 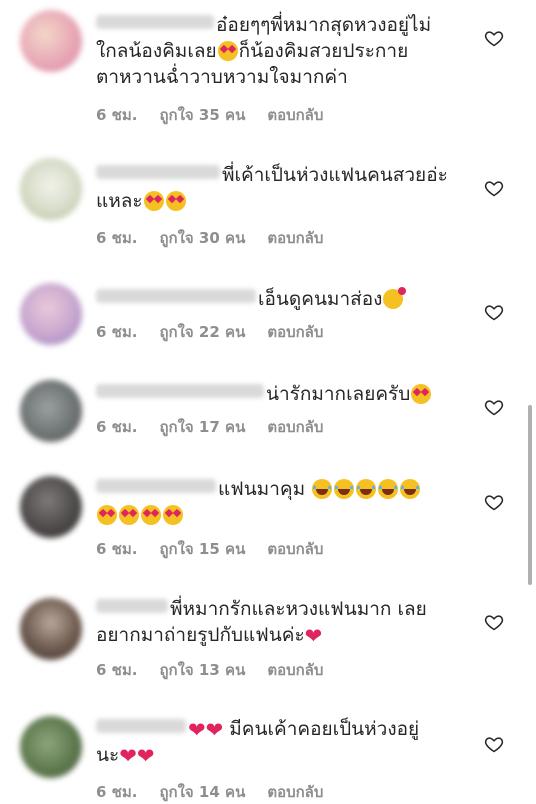 I want to click on smiling-hearts-emoji, so click(x=395, y=298).